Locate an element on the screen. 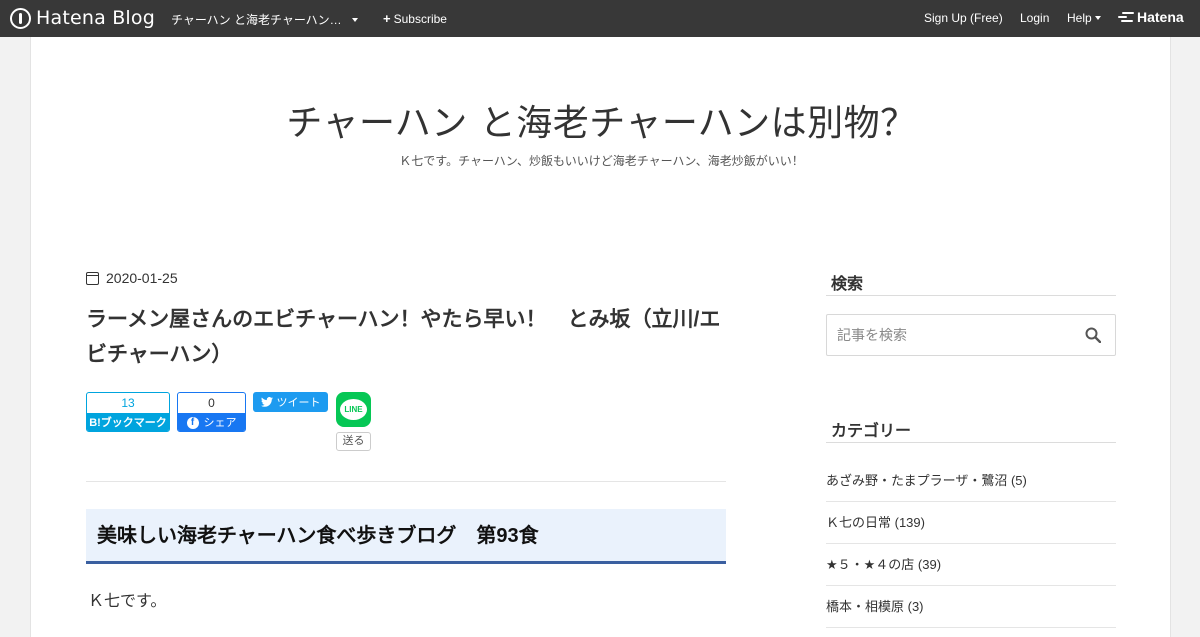 This screenshot has height=637, width=1200. hatena-bookmark-count: 13 is located at coordinates (128, 403).